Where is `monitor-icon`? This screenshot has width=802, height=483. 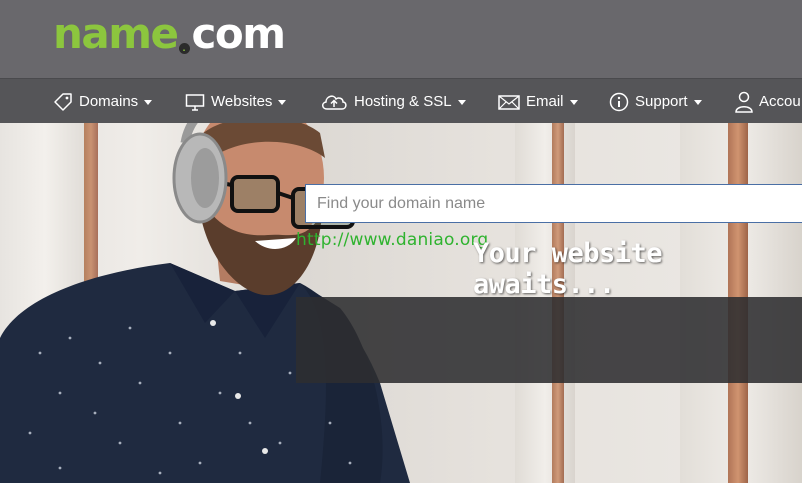 monitor-icon is located at coordinates (195, 102).